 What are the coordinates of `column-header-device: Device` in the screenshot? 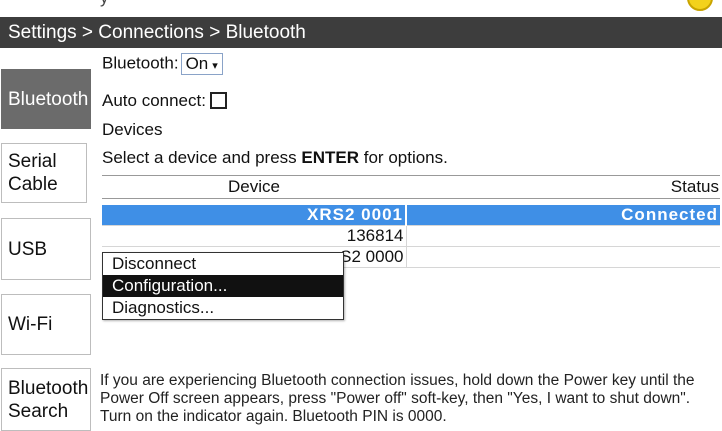 It's located at (254, 187).